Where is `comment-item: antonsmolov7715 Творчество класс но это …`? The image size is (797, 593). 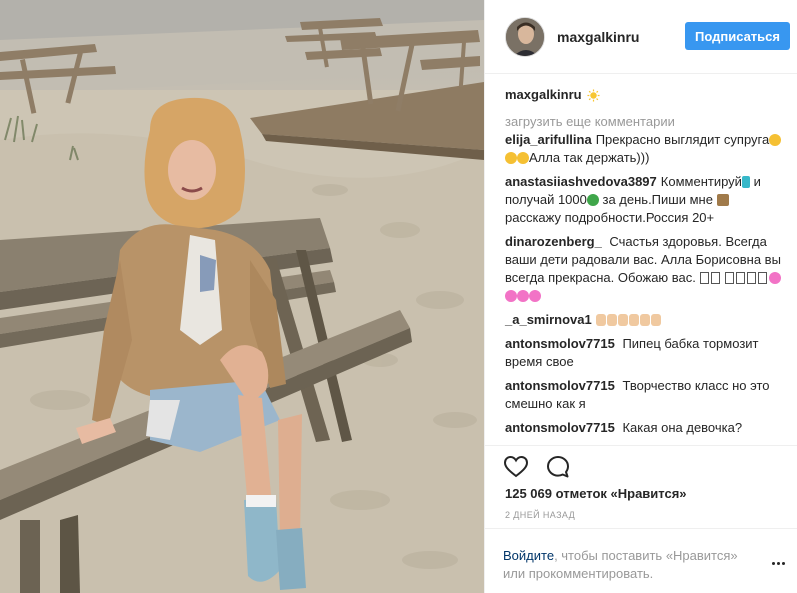
comment-item: antonsmolov7715 Творчество класс но это … is located at coordinates (644, 395).